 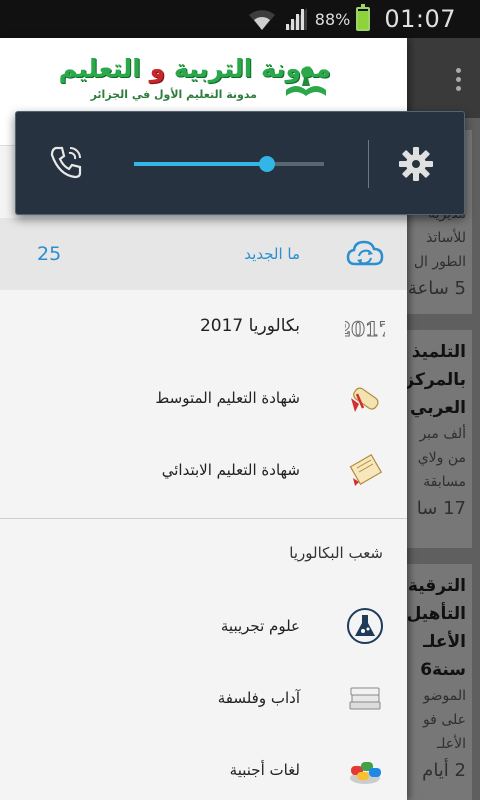 What do you see at coordinates (438, 408) in the screenshot?
I see `card-title: العربي` at bounding box center [438, 408].